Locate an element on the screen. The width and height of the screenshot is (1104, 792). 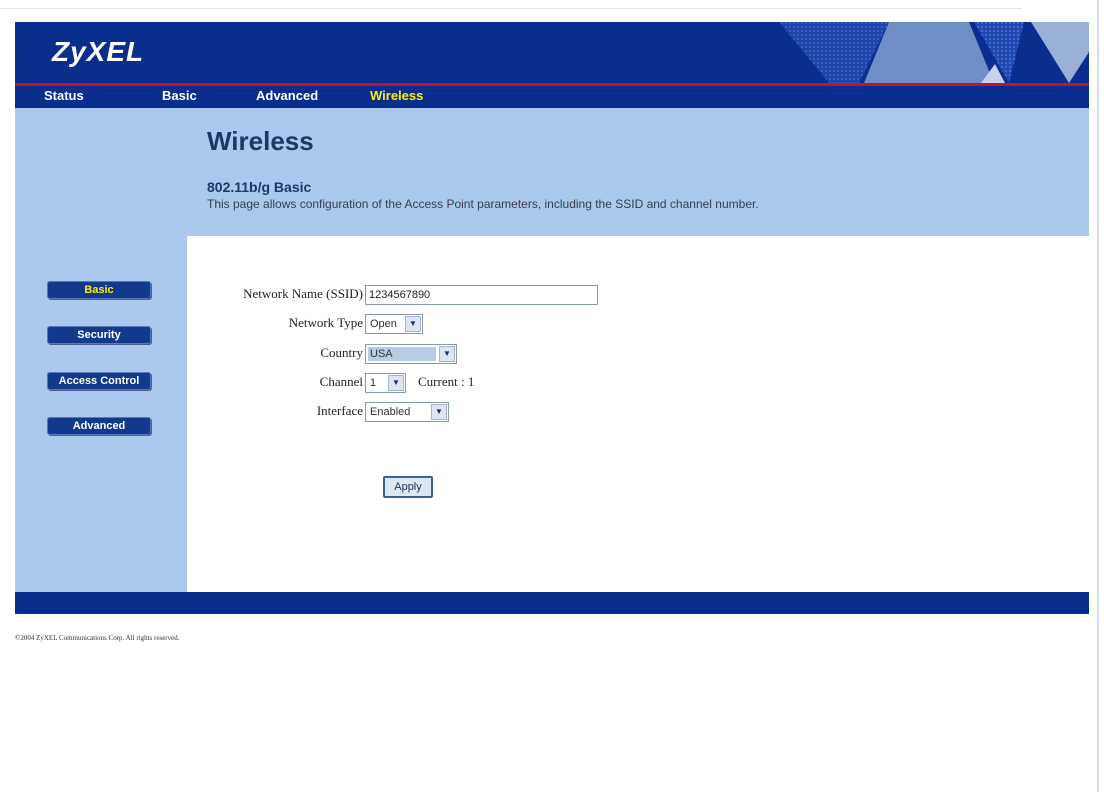
zyxel-logo: ZyXEL is located at coordinates (98, 51).